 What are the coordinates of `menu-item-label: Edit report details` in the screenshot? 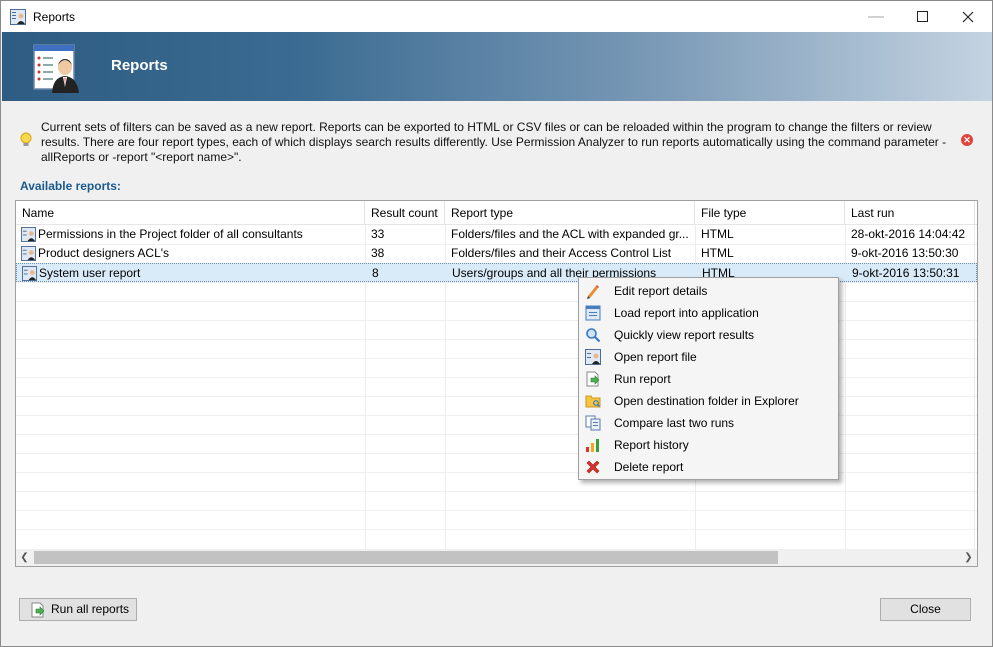 It's located at (661, 291).